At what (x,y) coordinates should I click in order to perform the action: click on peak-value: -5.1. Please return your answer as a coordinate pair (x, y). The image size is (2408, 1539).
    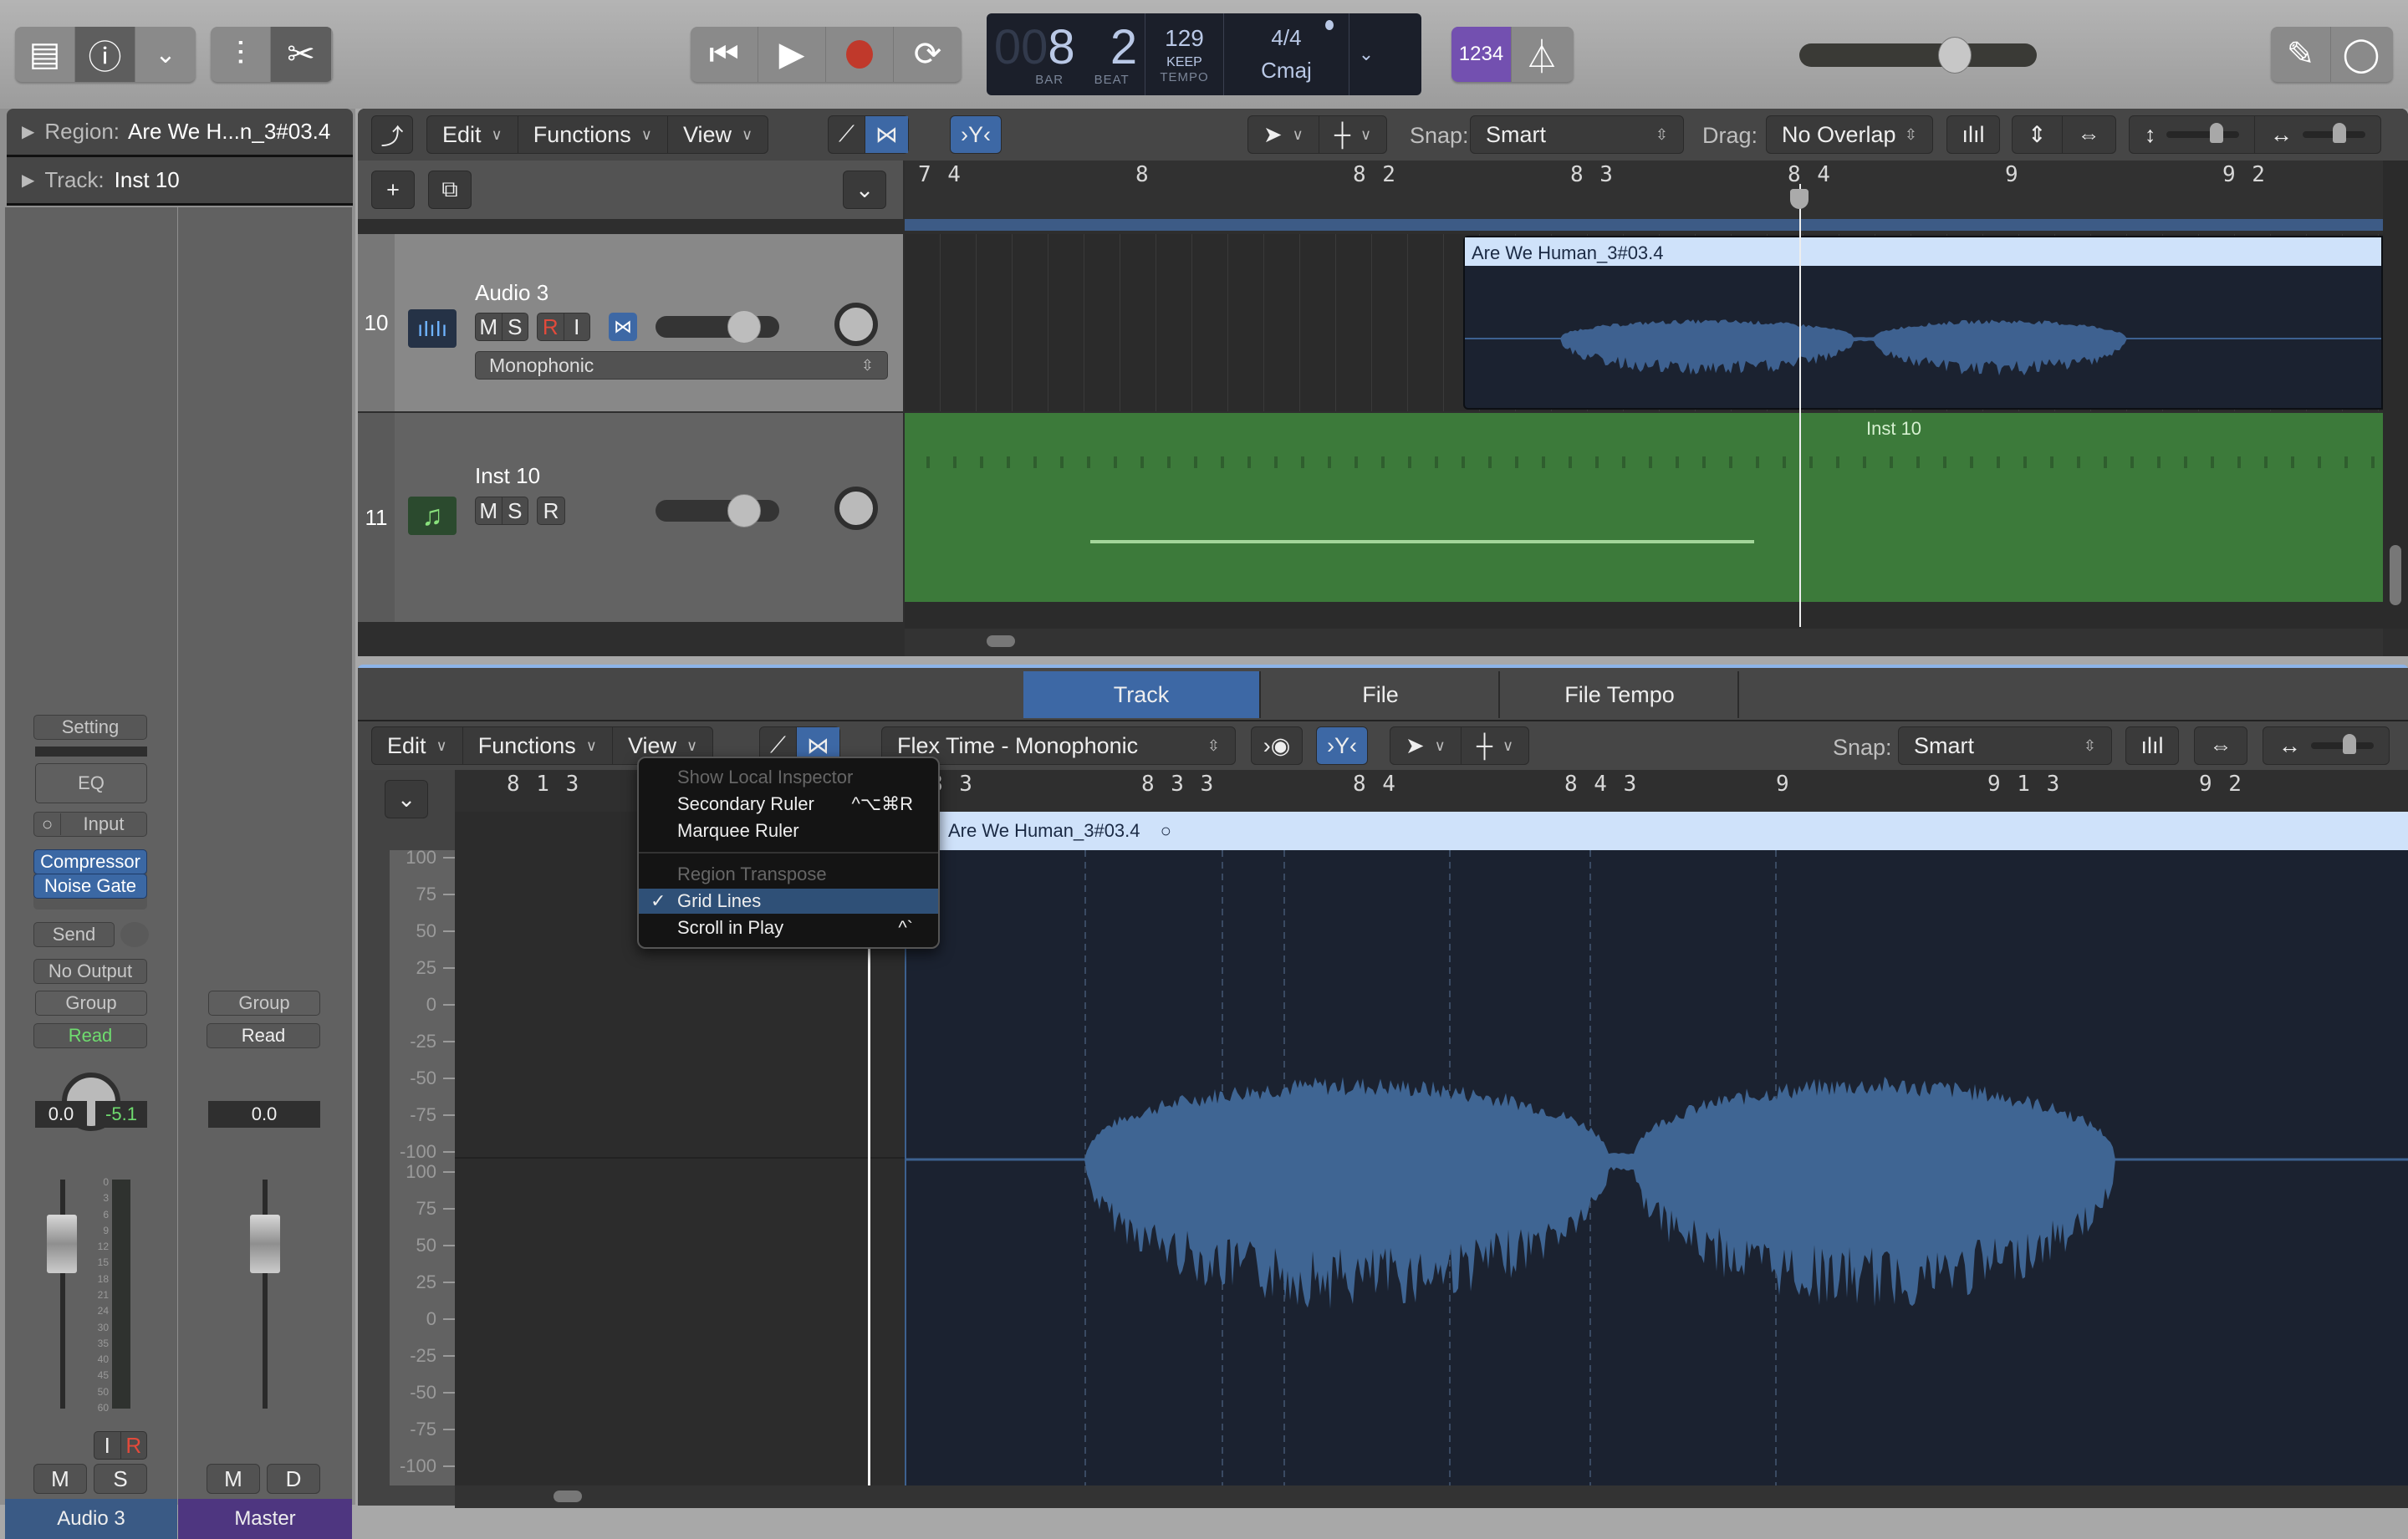
    Looking at the image, I should click on (121, 1114).